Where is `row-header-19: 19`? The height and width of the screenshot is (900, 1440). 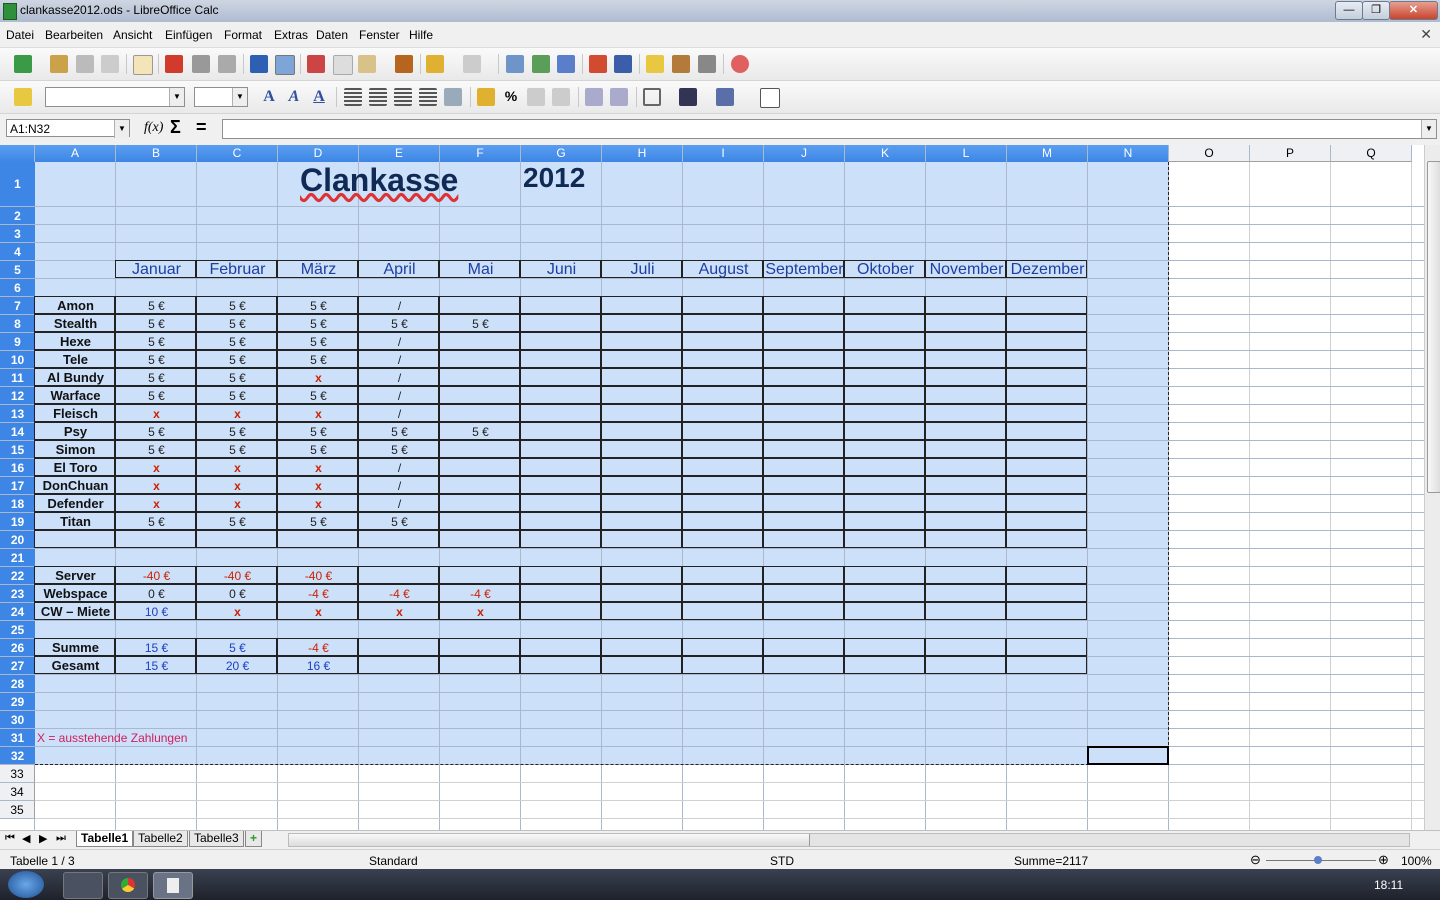 row-header-19: 19 is located at coordinates (17, 522).